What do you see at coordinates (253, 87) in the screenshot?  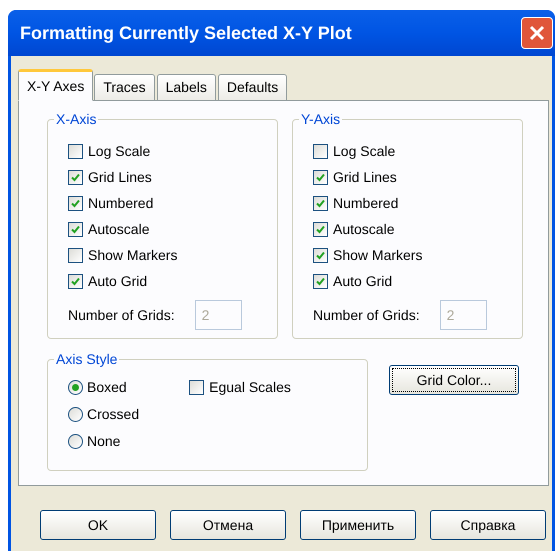 I see `tab: Defaults` at bounding box center [253, 87].